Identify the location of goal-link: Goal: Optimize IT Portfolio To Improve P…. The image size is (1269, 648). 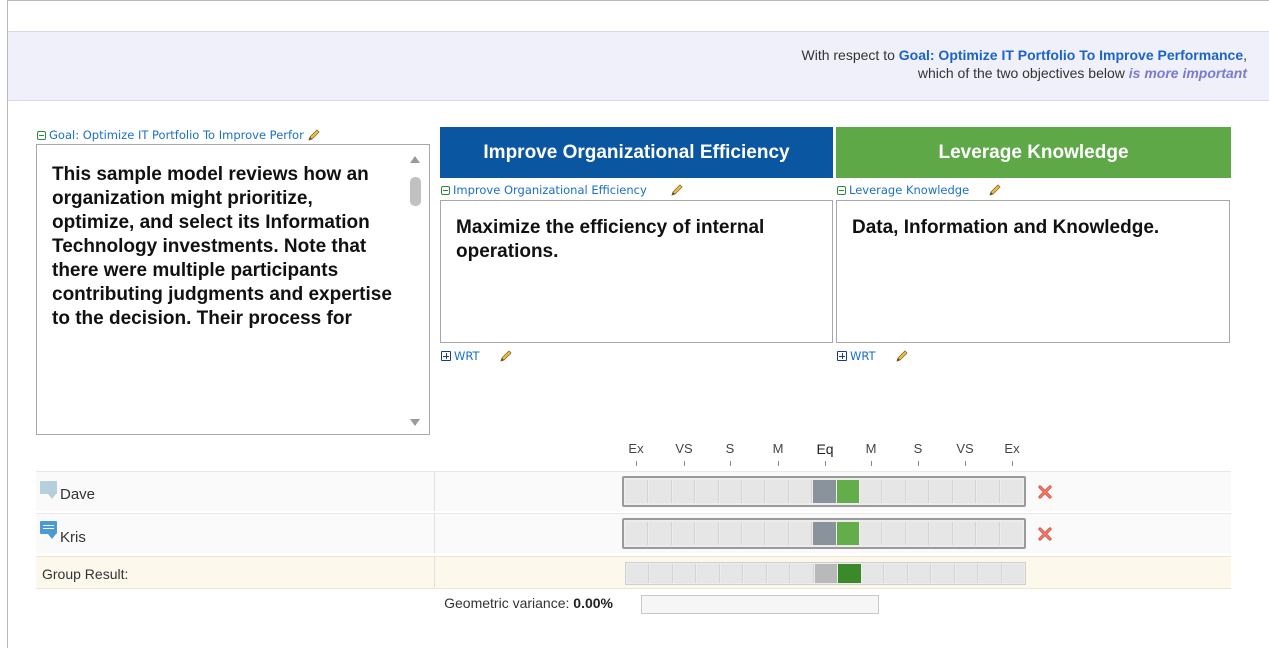
(1071, 55).